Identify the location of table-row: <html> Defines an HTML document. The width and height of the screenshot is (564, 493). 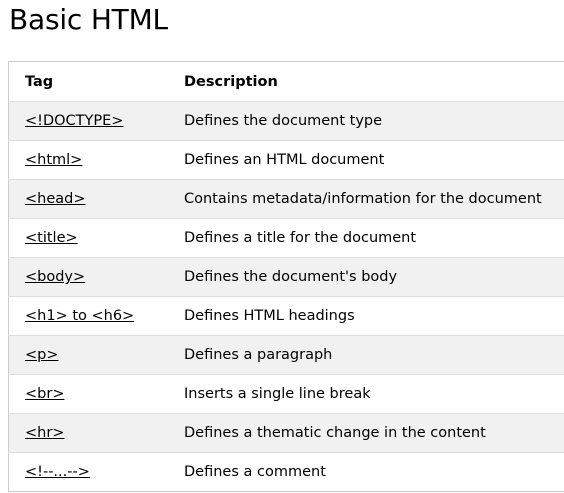
(286, 160).